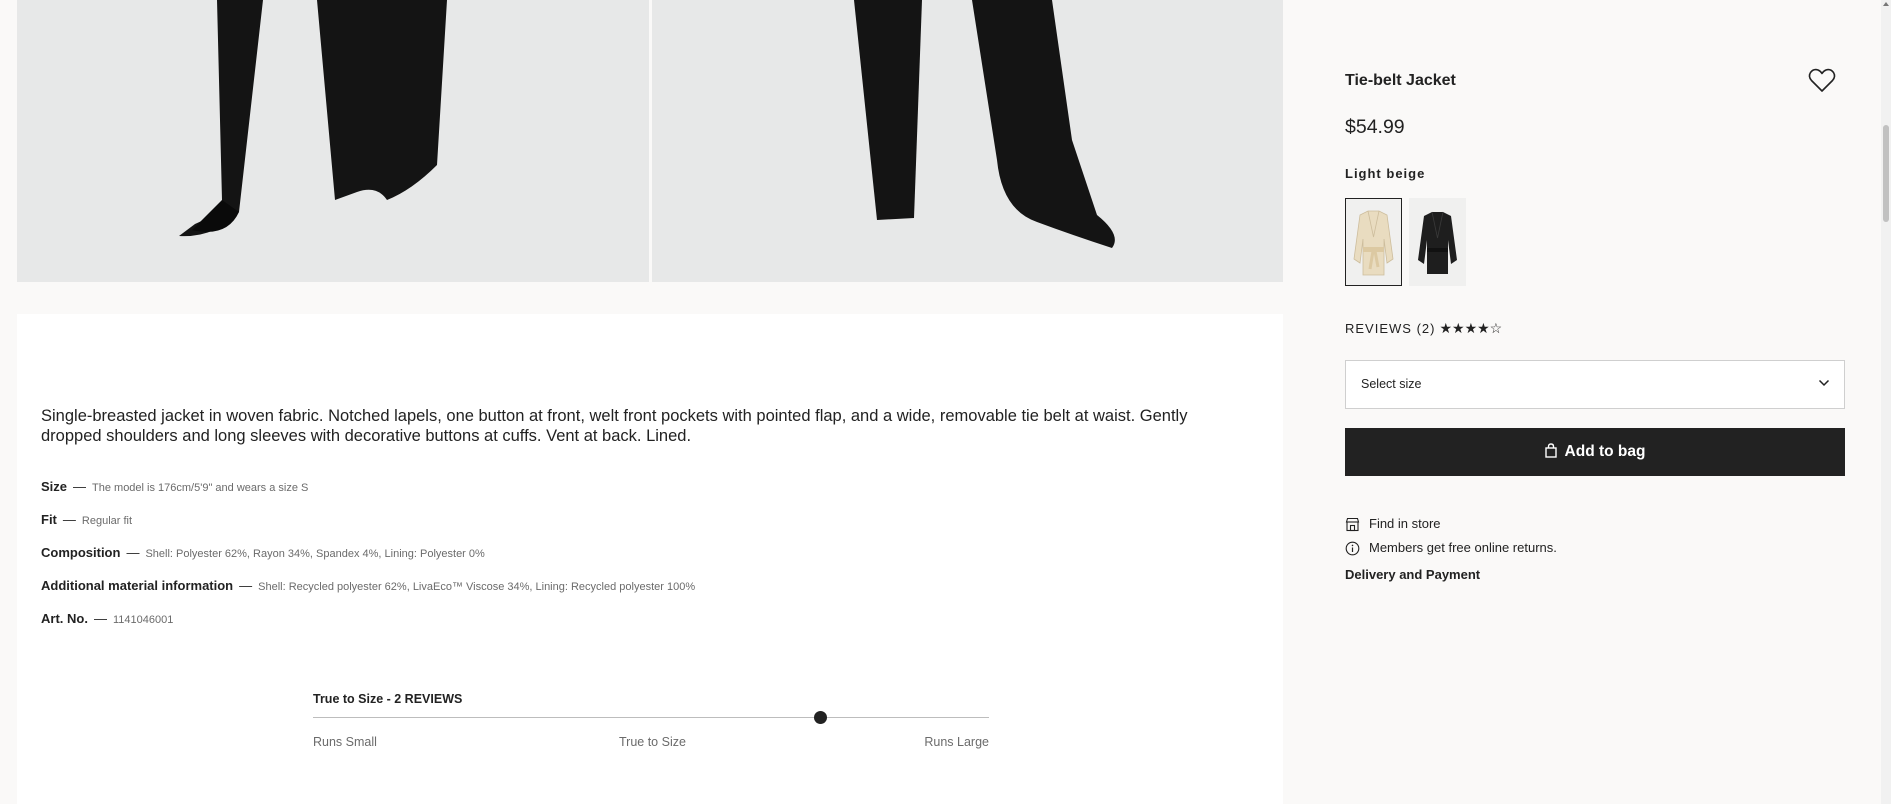 The height and width of the screenshot is (804, 1891). What do you see at coordinates (388, 699) in the screenshot?
I see `fit-title: True to Size - 2 REVIEWS` at bounding box center [388, 699].